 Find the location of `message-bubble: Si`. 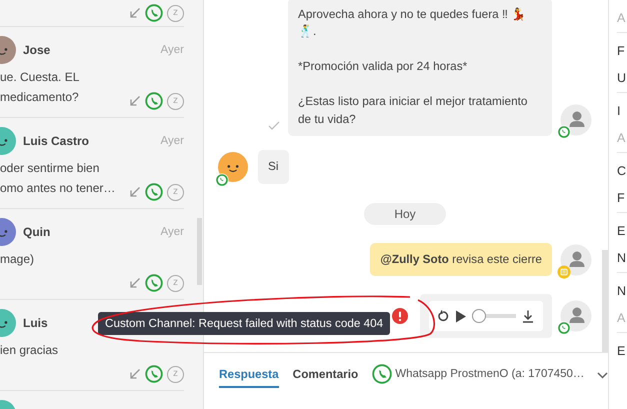

message-bubble: Si is located at coordinates (273, 167).